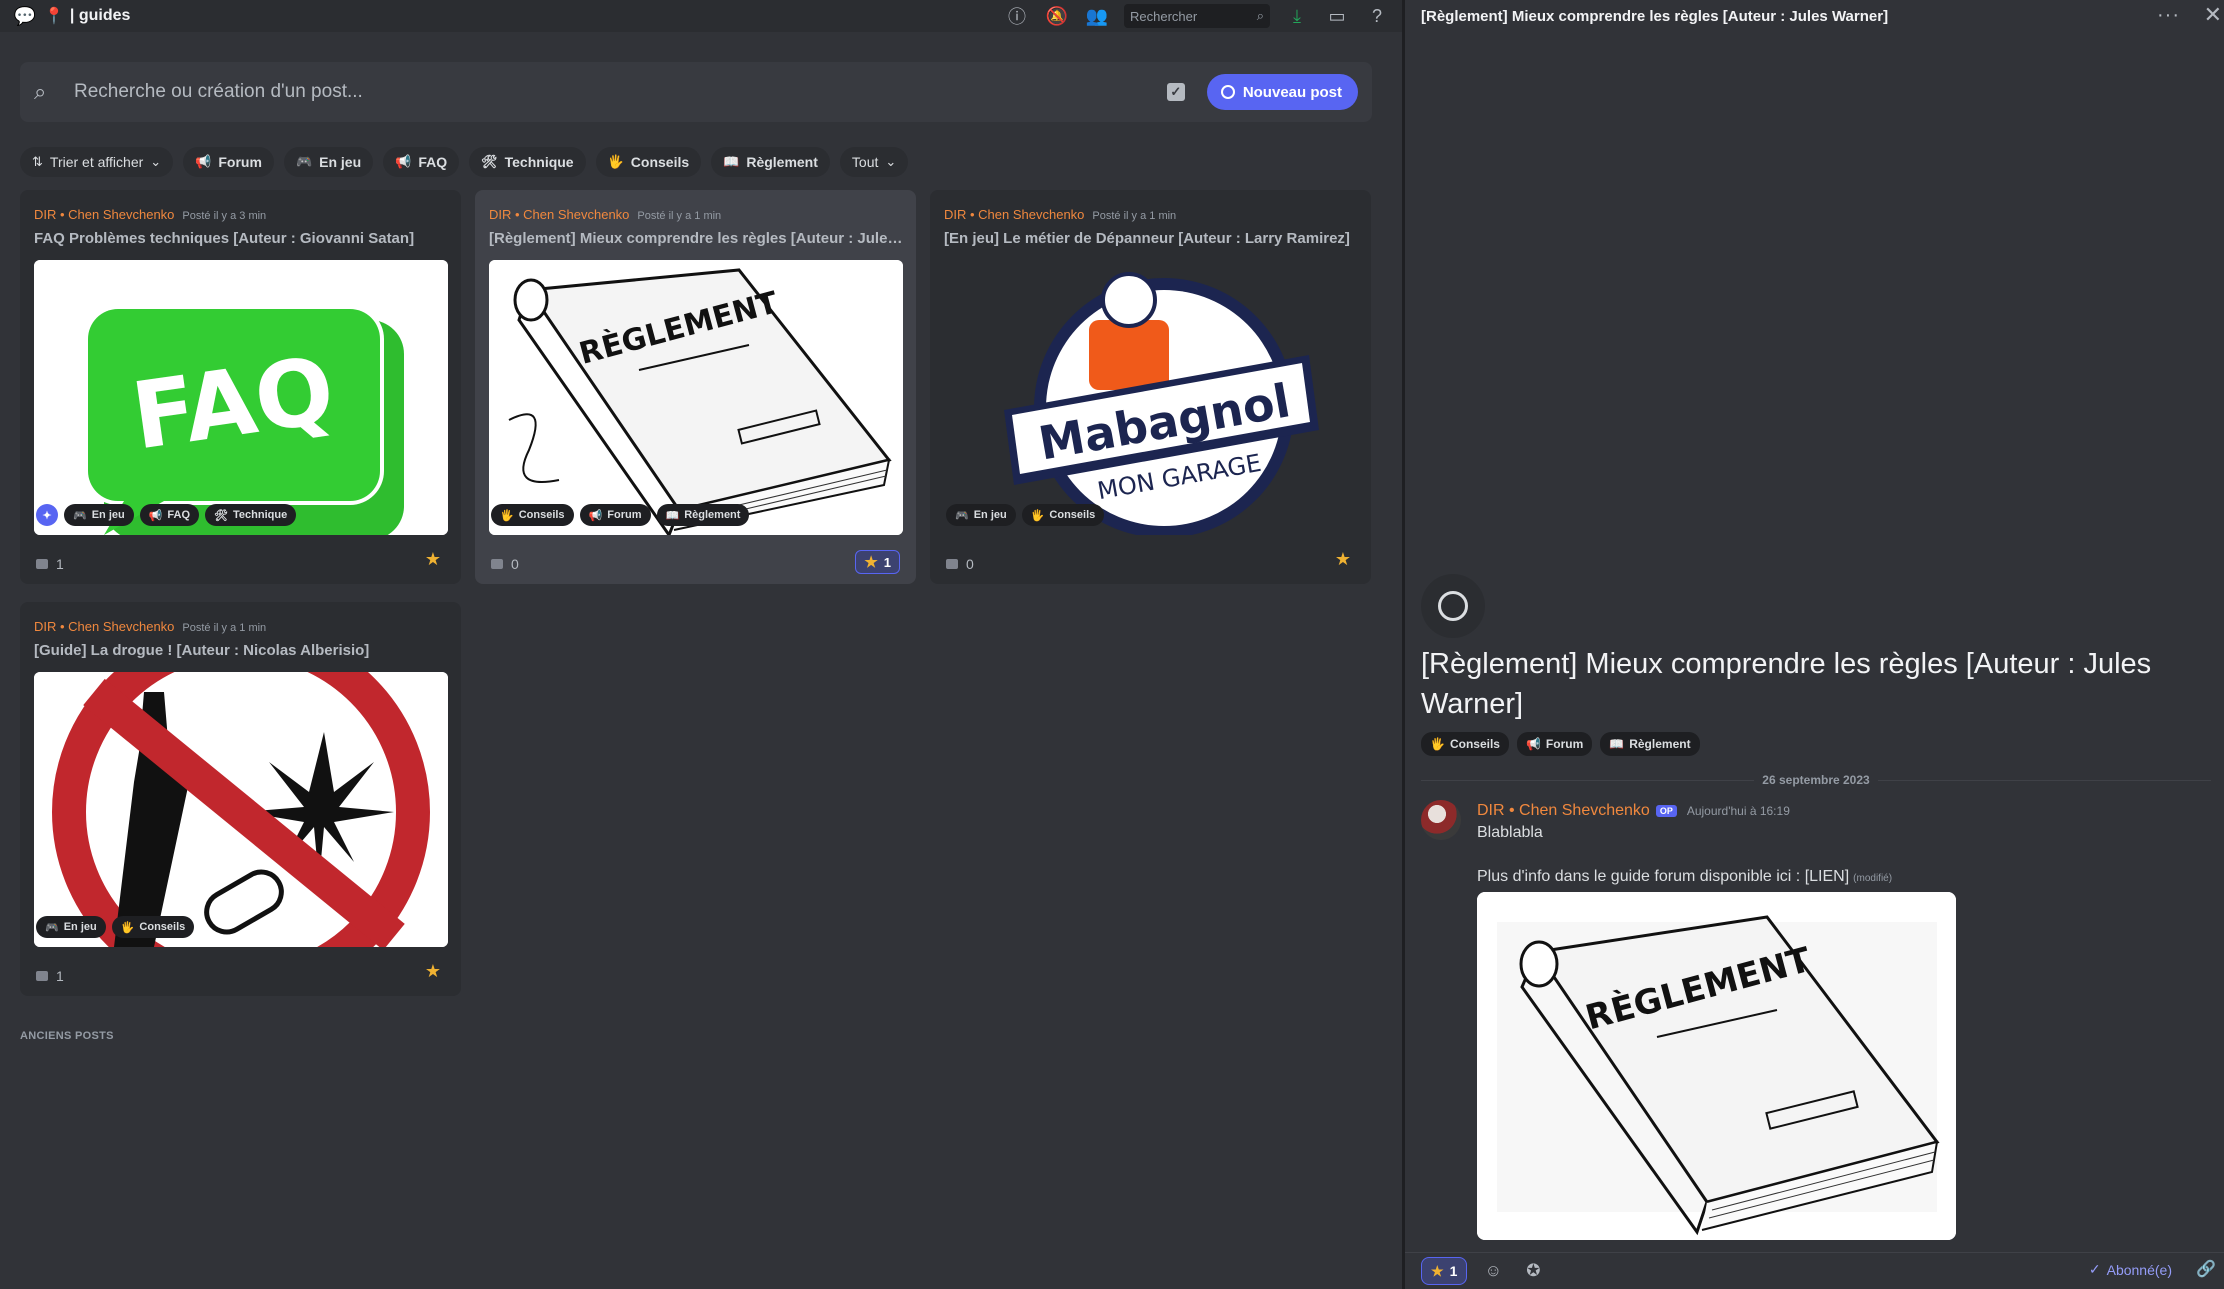 This screenshot has width=2224, height=1289. Describe the element at coordinates (2168, 15) in the screenshot. I see `more-options-icon: ···` at that location.